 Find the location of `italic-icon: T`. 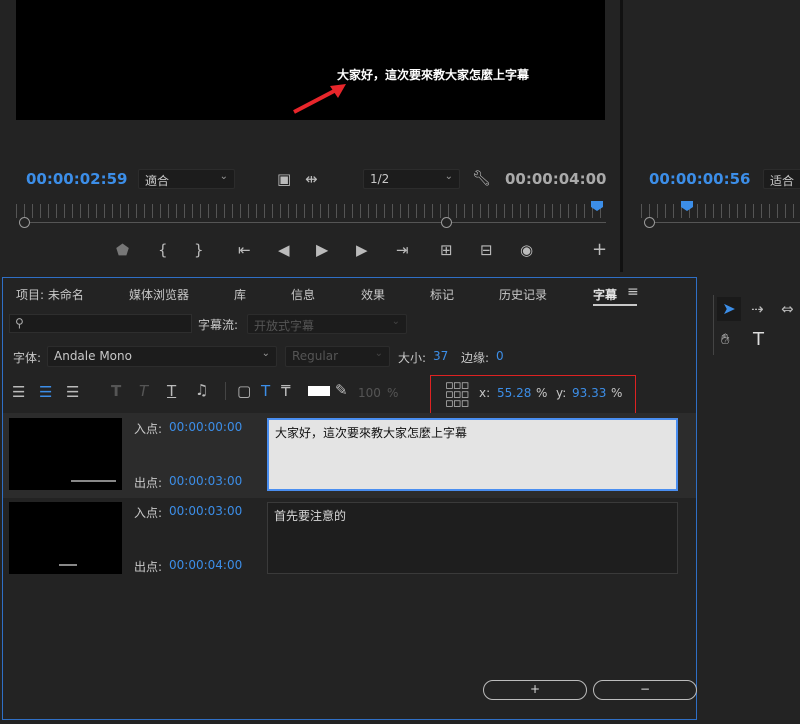

italic-icon: T is located at coordinates (144, 391).